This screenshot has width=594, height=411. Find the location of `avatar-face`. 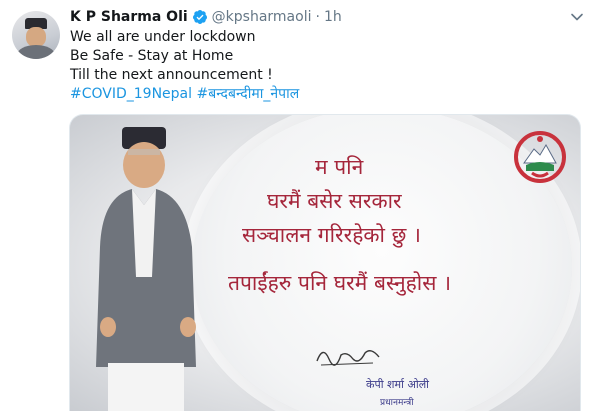

avatar-face is located at coordinates (36, 37).